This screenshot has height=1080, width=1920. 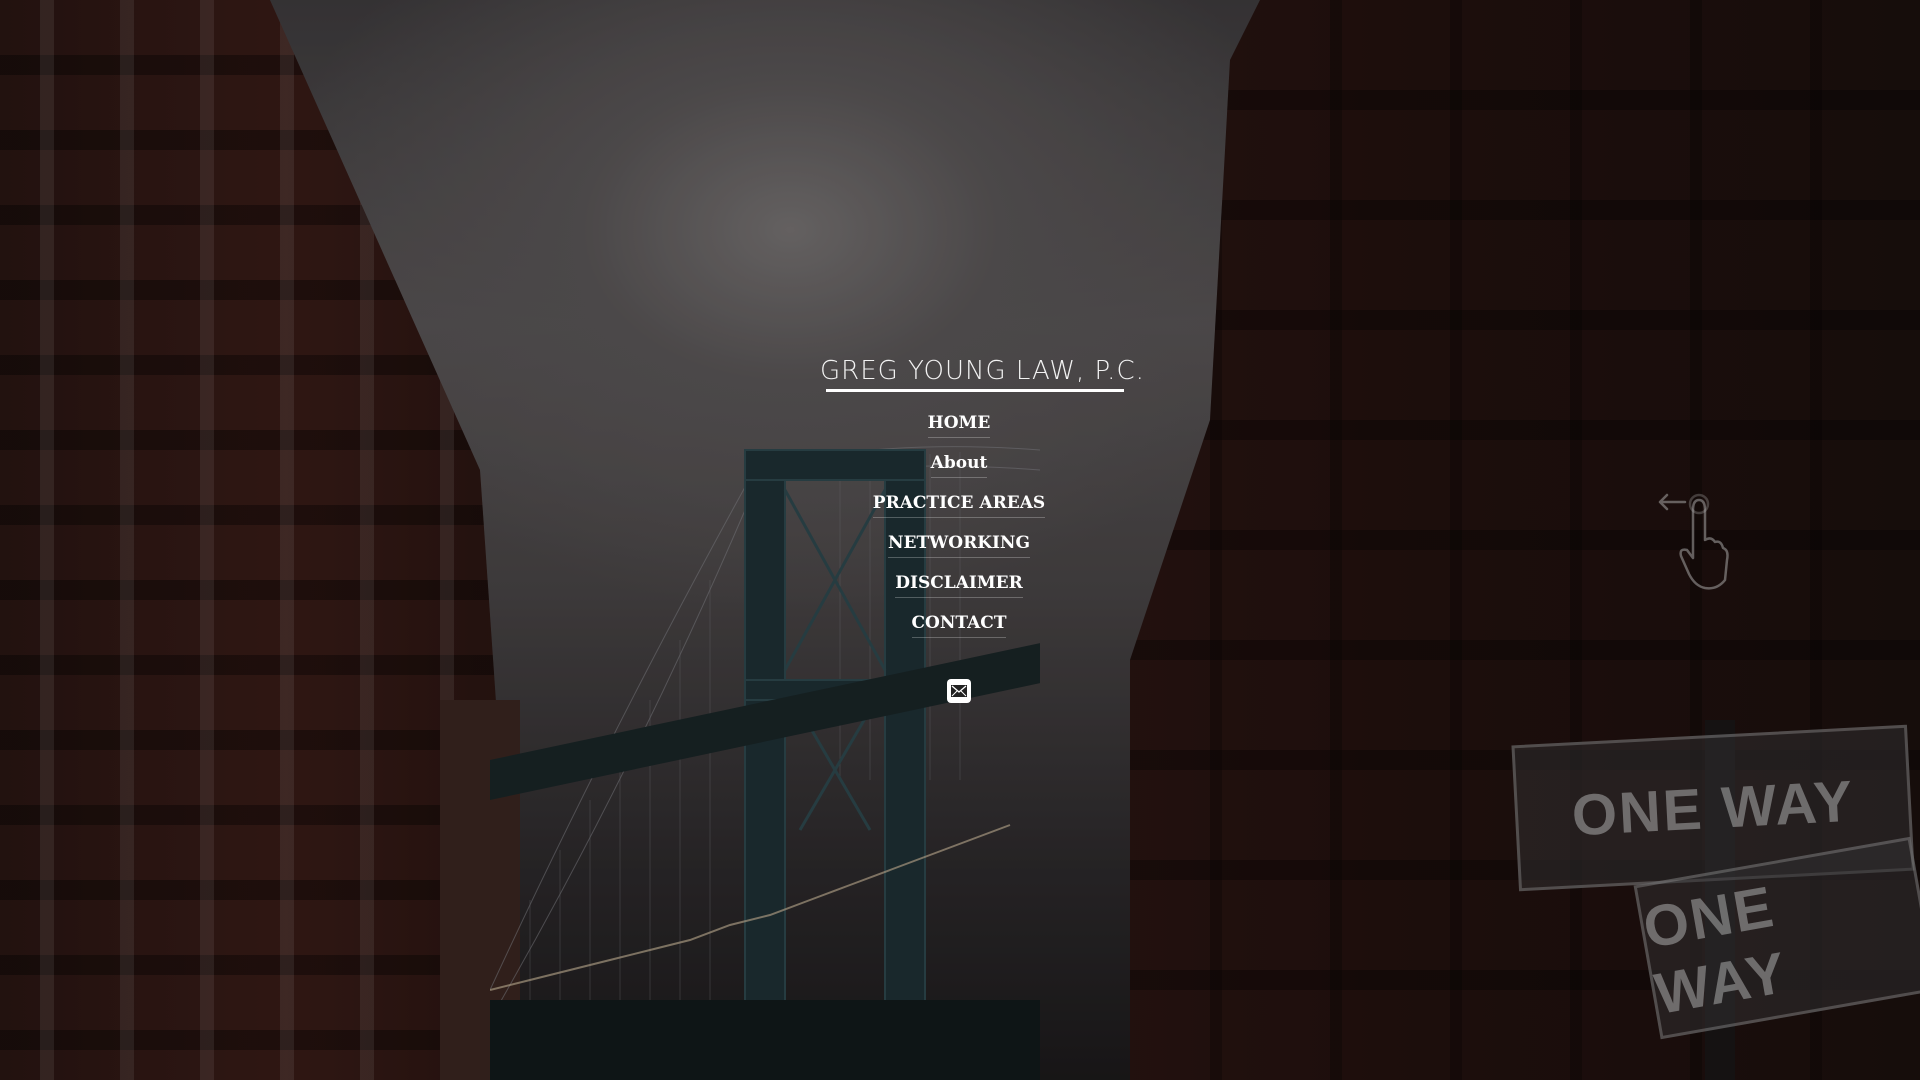 I want to click on site-title-link: GREG YOUNG LAW, P.C., so click(x=982, y=371).